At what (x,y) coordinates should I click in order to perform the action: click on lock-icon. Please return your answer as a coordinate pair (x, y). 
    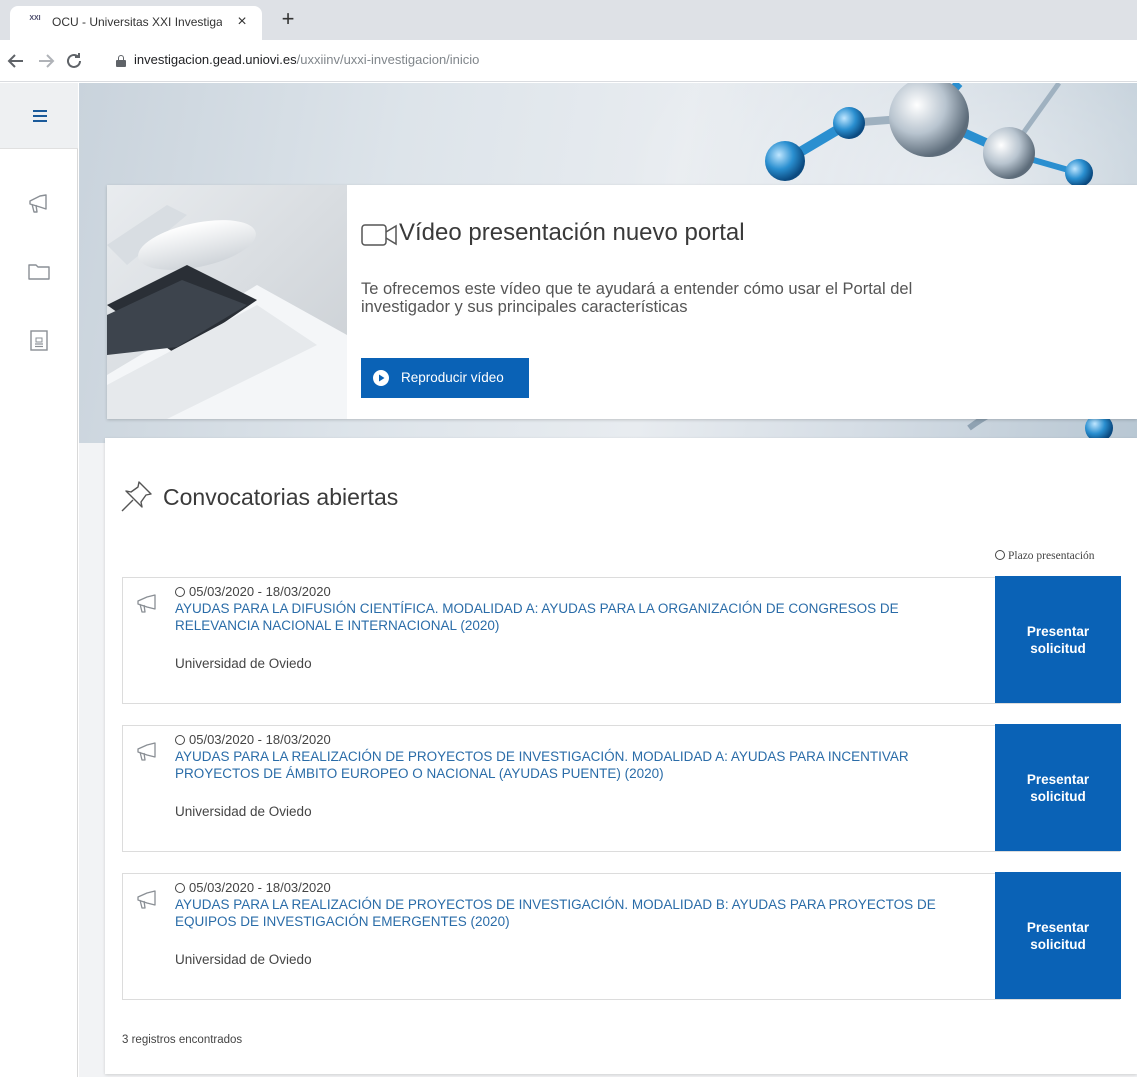
    Looking at the image, I should click on (121, 61).